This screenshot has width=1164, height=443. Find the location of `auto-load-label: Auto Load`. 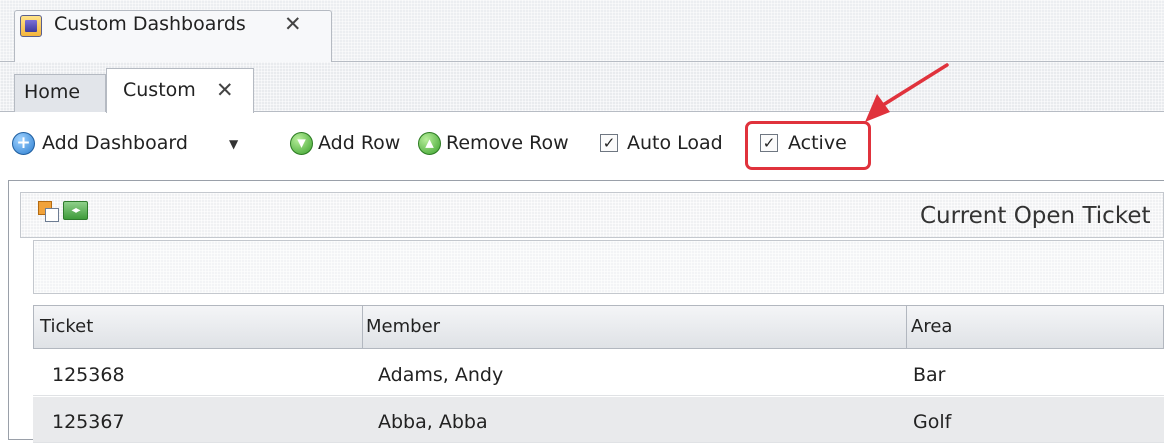

auto-load-label: Auto Load is located at coordinates (675, 143).